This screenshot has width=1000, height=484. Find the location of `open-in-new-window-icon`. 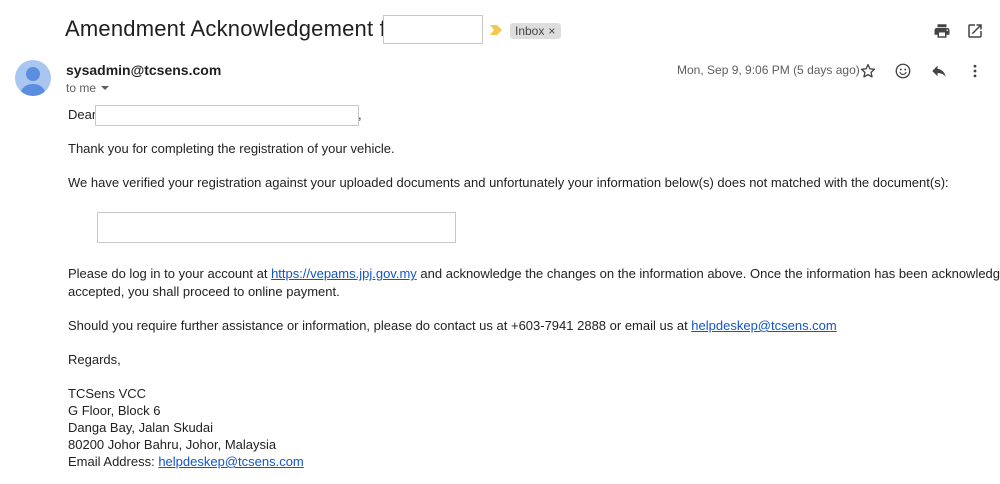

open-in-new-window-icon is located at coordinates (975, 31).